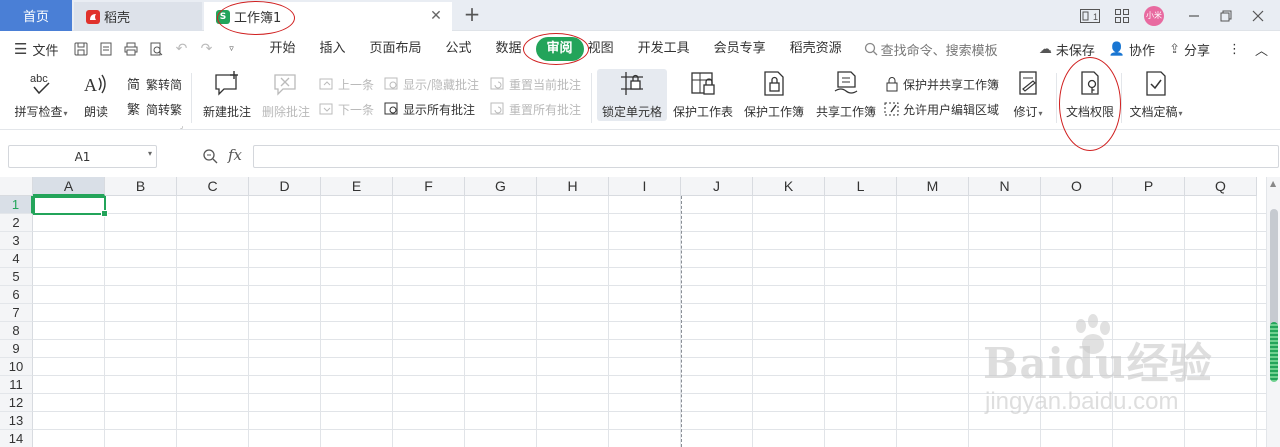  Describe the element at coordinates (16, 313) in the screenshot. I see `row-header-7: 7` at that location.